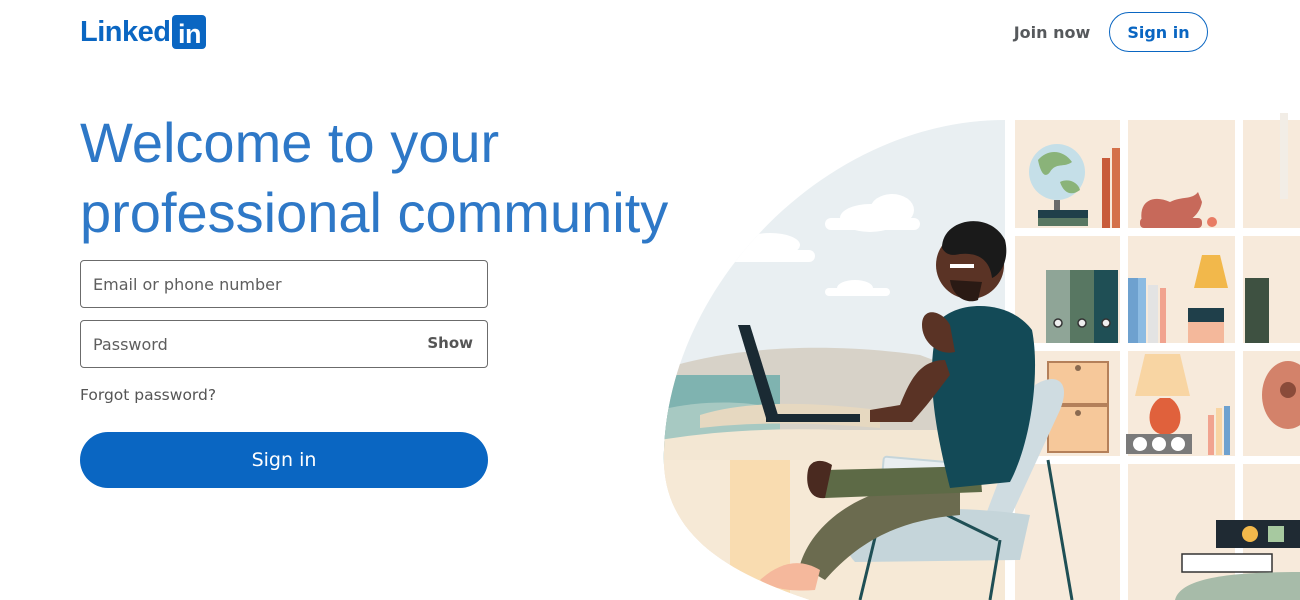 This screenshot has width=1300, height=600. Describe the element at coordinates (374, 212) in the screenshot. I see `headline-line-2: professional community` at that location.